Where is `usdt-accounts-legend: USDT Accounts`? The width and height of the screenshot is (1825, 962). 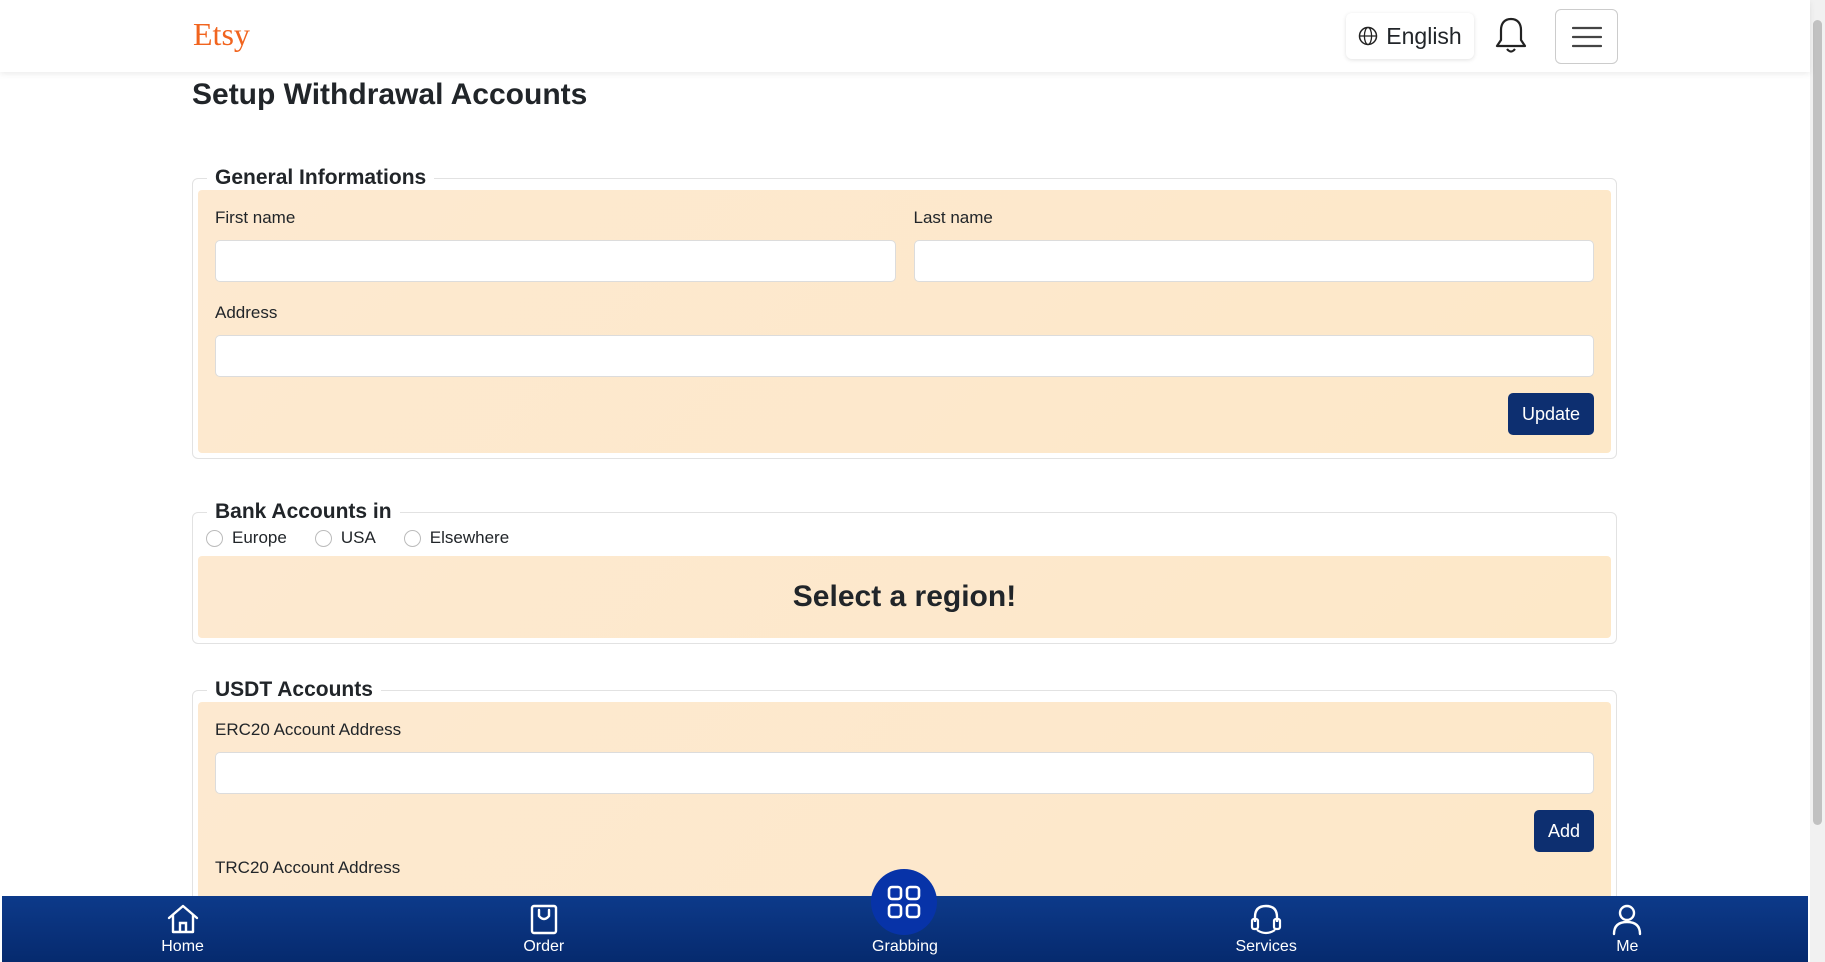
usdt-accounts-legend: USDT Accounts is located at coordinates (294, 689).